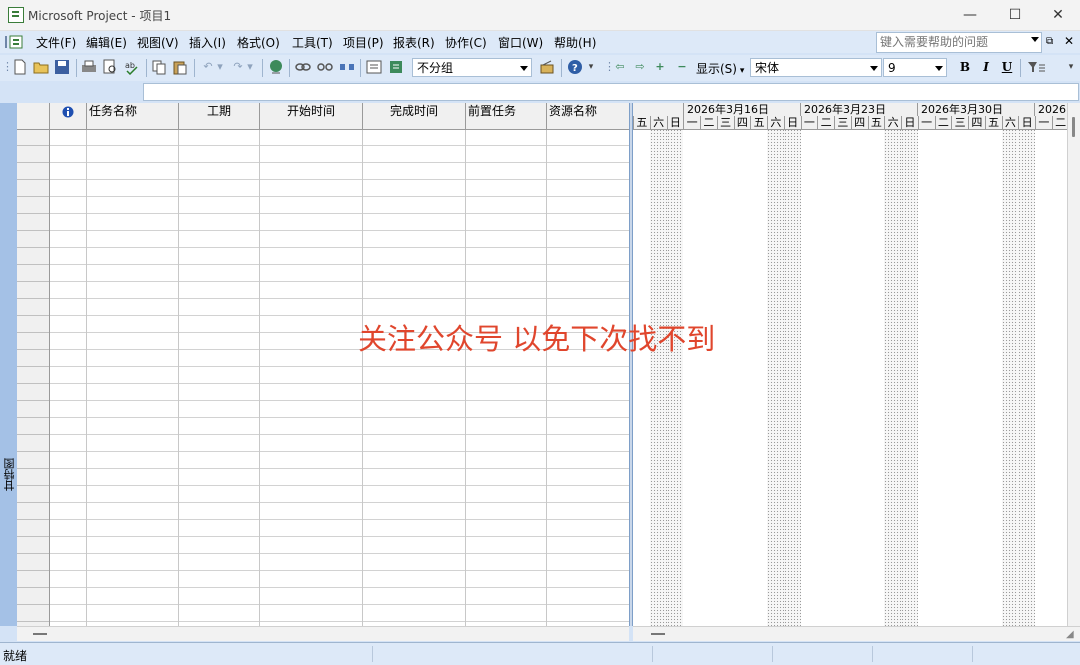 Image resolution: width=1080 pixels, height=665 pixels. Describe the element at coordinates (219, 116) in the screenshot. I see `column-header-duration: 工期` at that location.